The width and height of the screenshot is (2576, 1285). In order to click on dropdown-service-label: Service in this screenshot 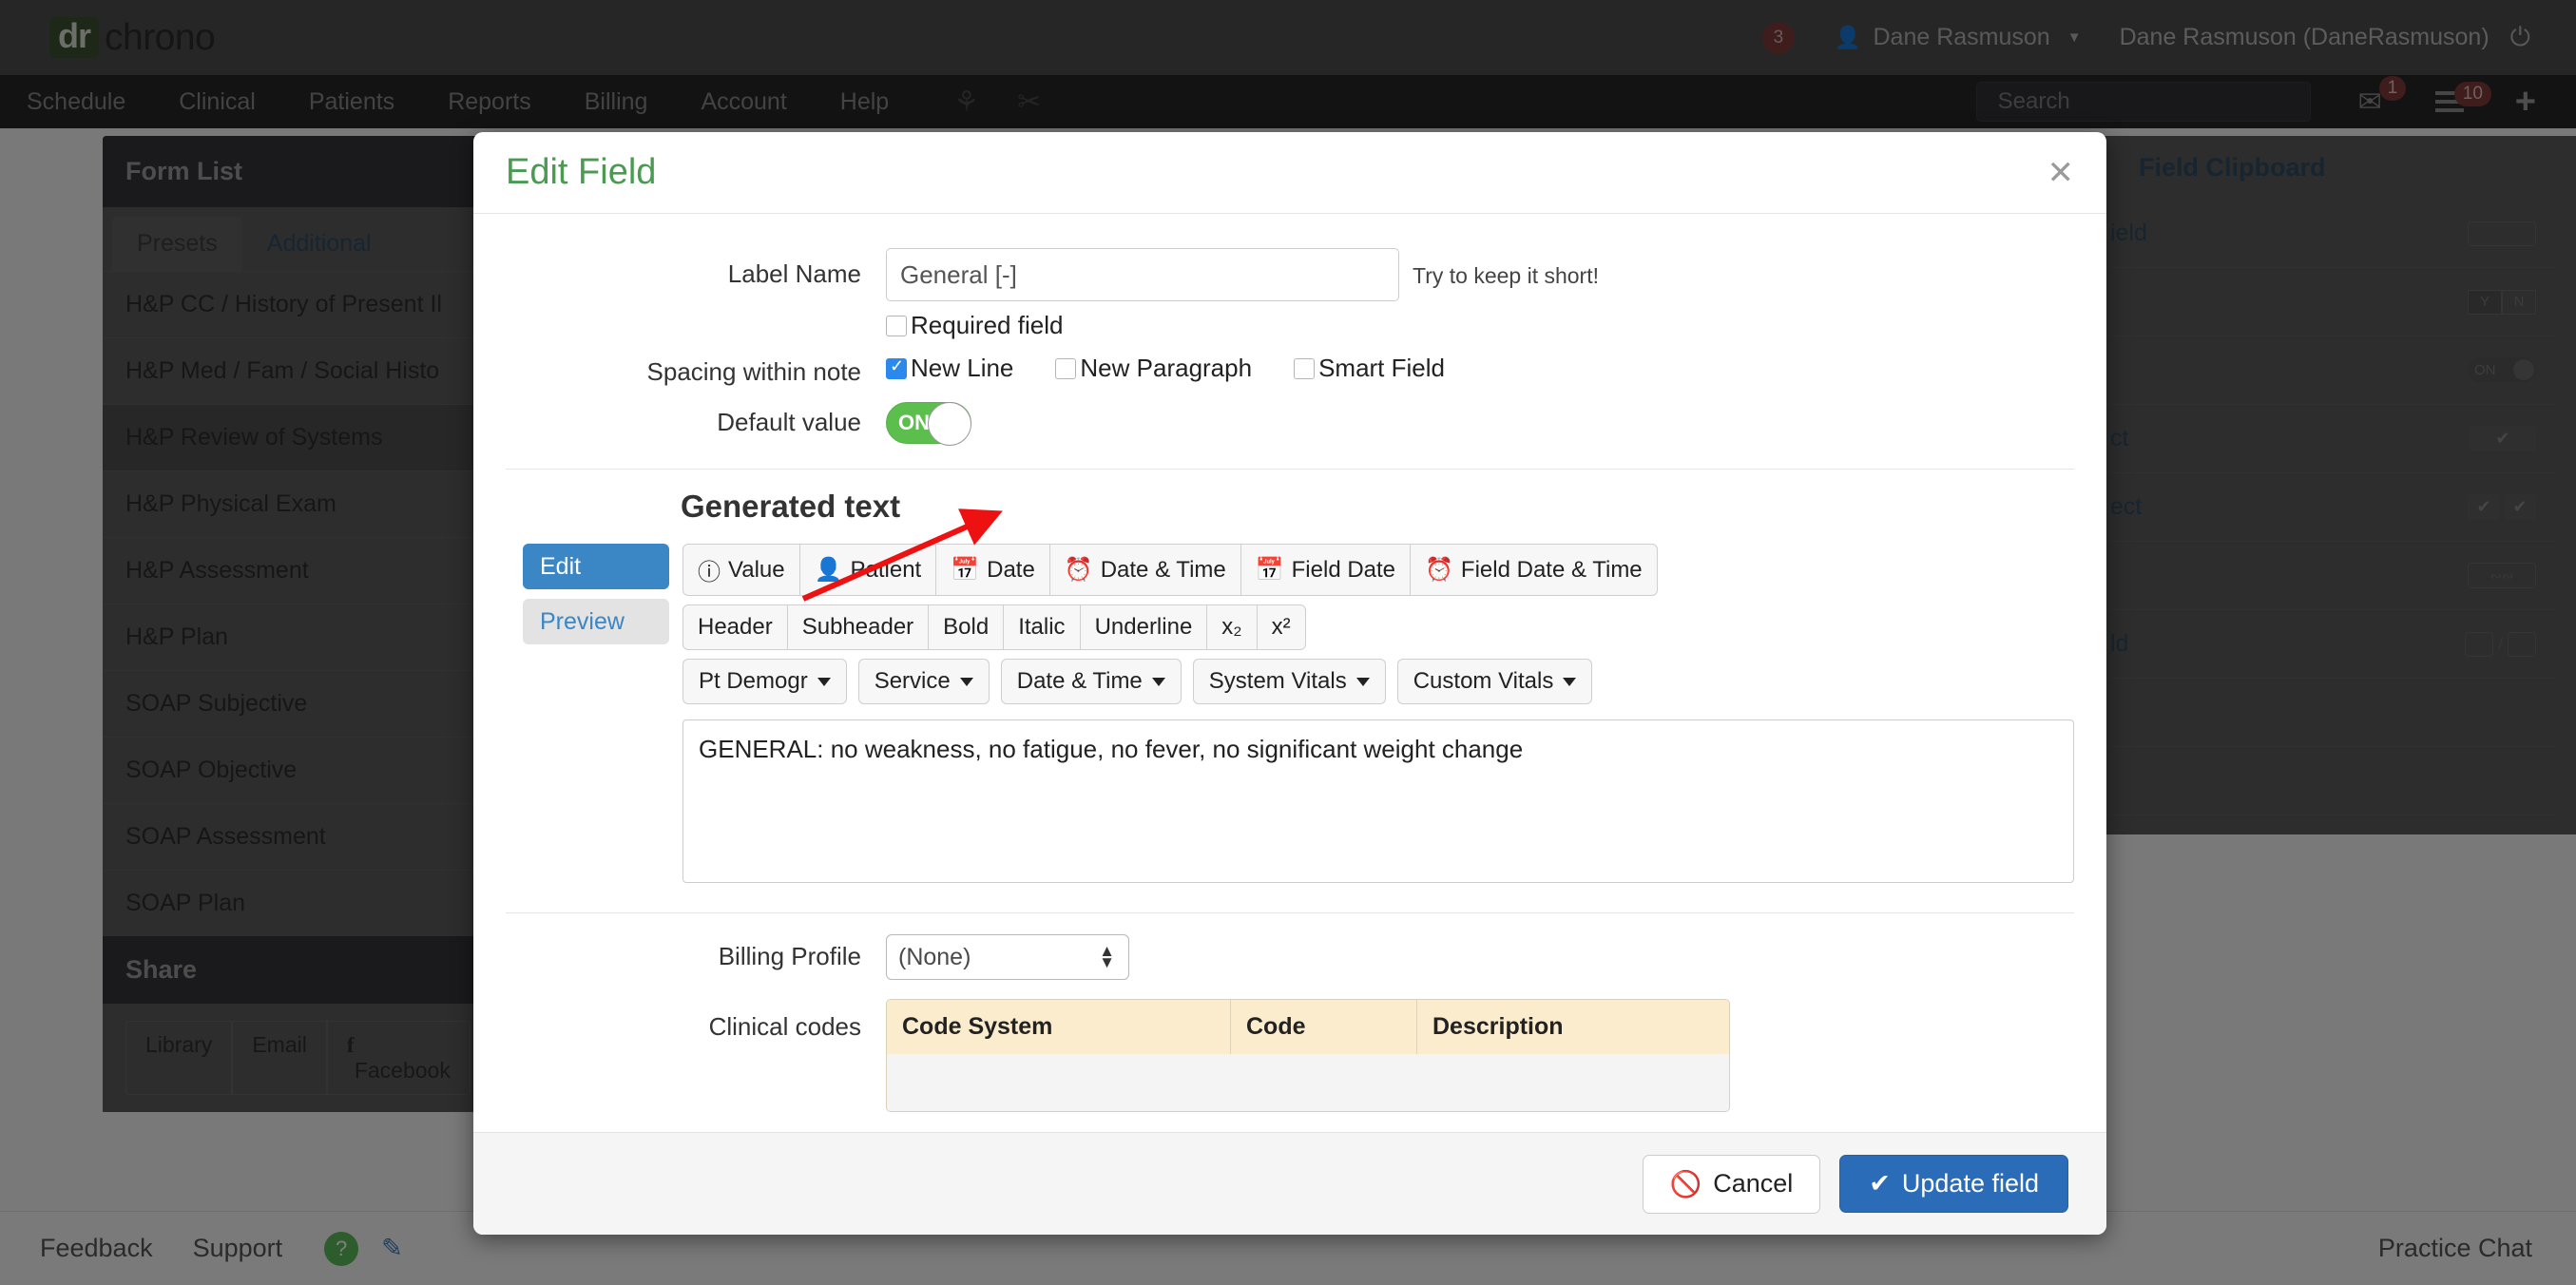, I will do `click(913, 681)`.